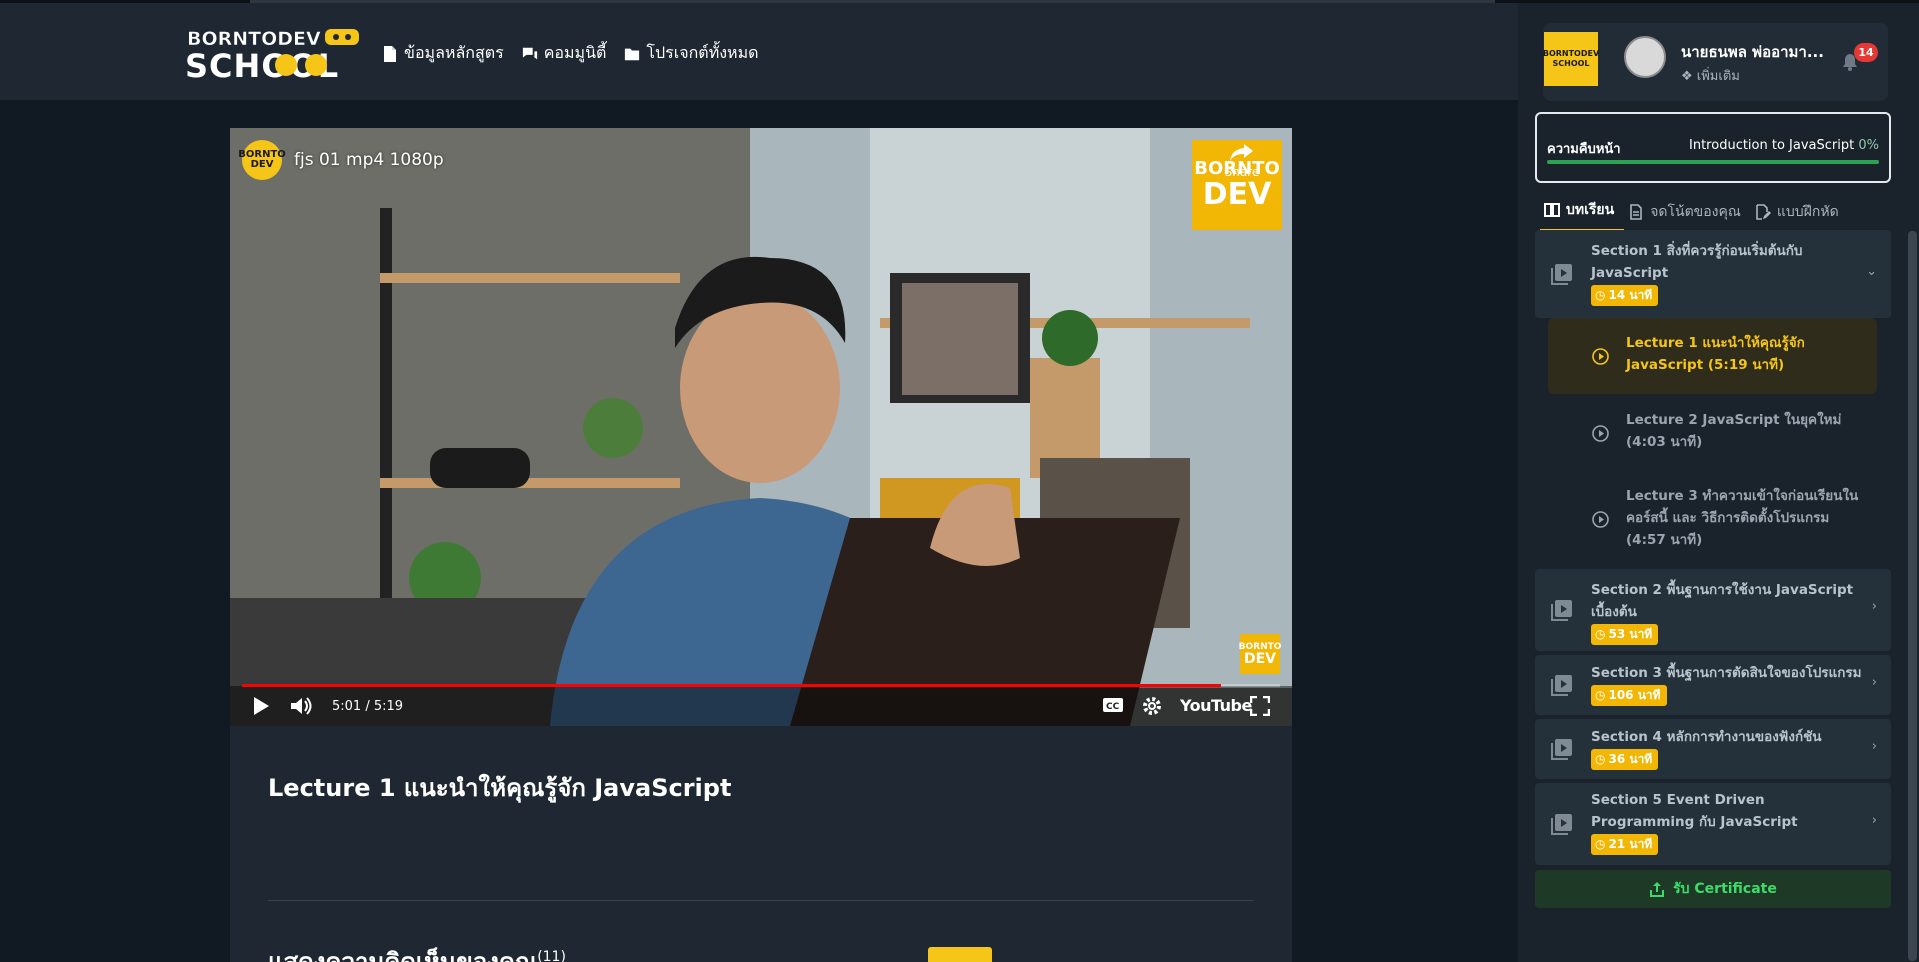 This screenshot has width=1919, height=962. Describe the element at coordinates (1912, 596) in the screenshot. I see `scrollbar-thumb` at that location.